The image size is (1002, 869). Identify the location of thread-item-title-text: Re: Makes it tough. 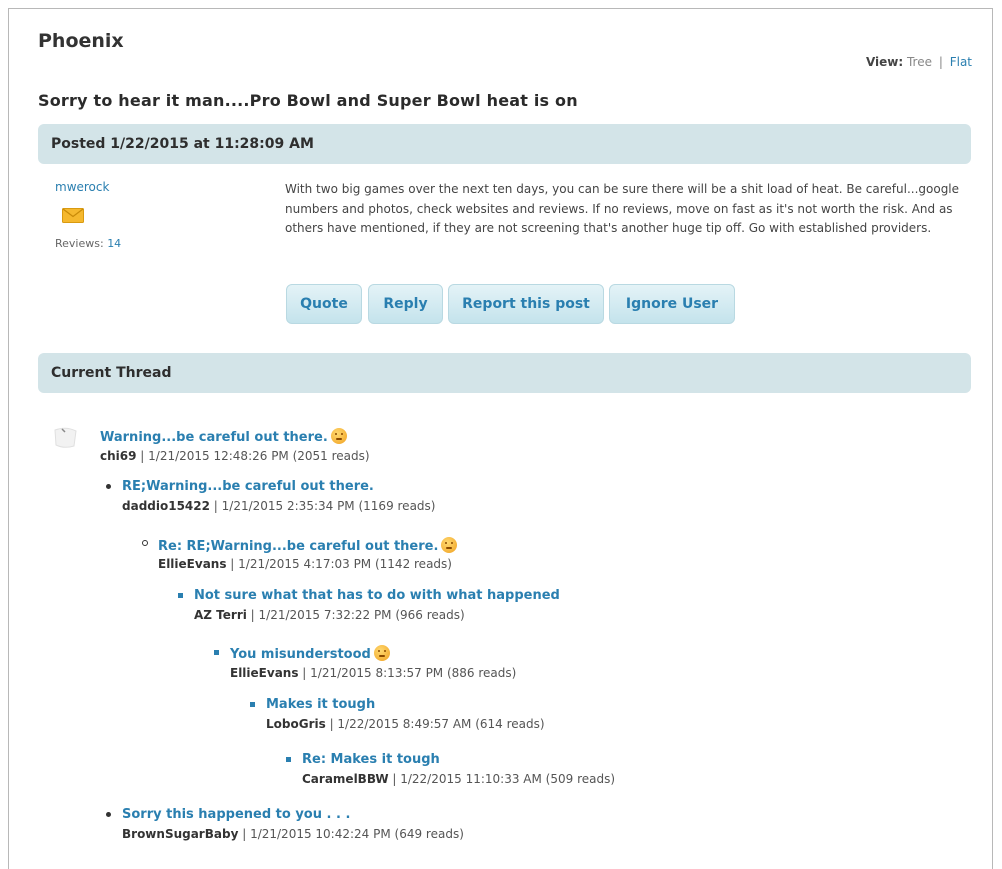
(371, 759).